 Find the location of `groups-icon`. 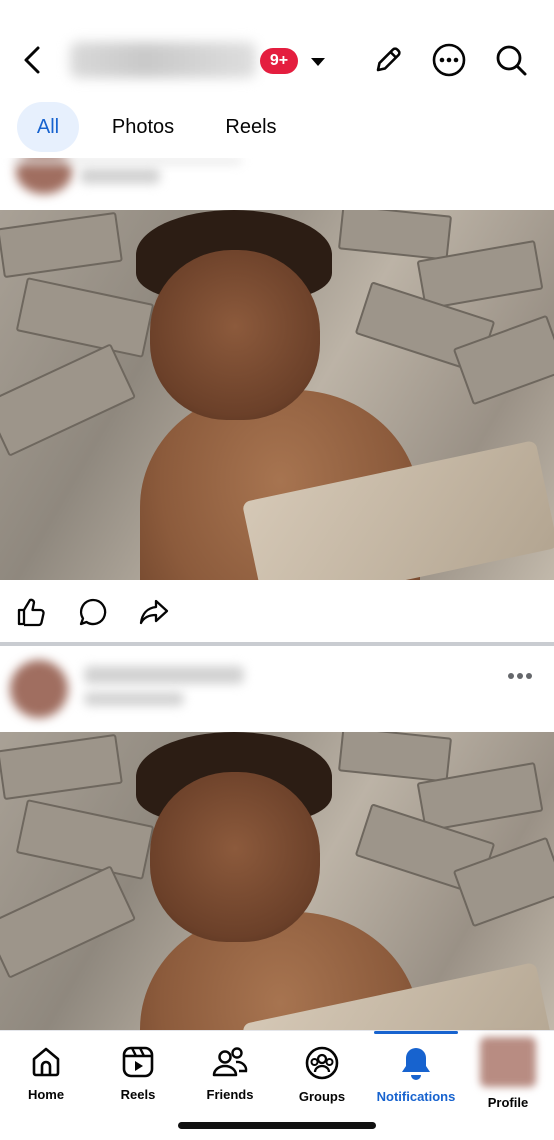

groups-icon is located at coordinates (322, 1063).